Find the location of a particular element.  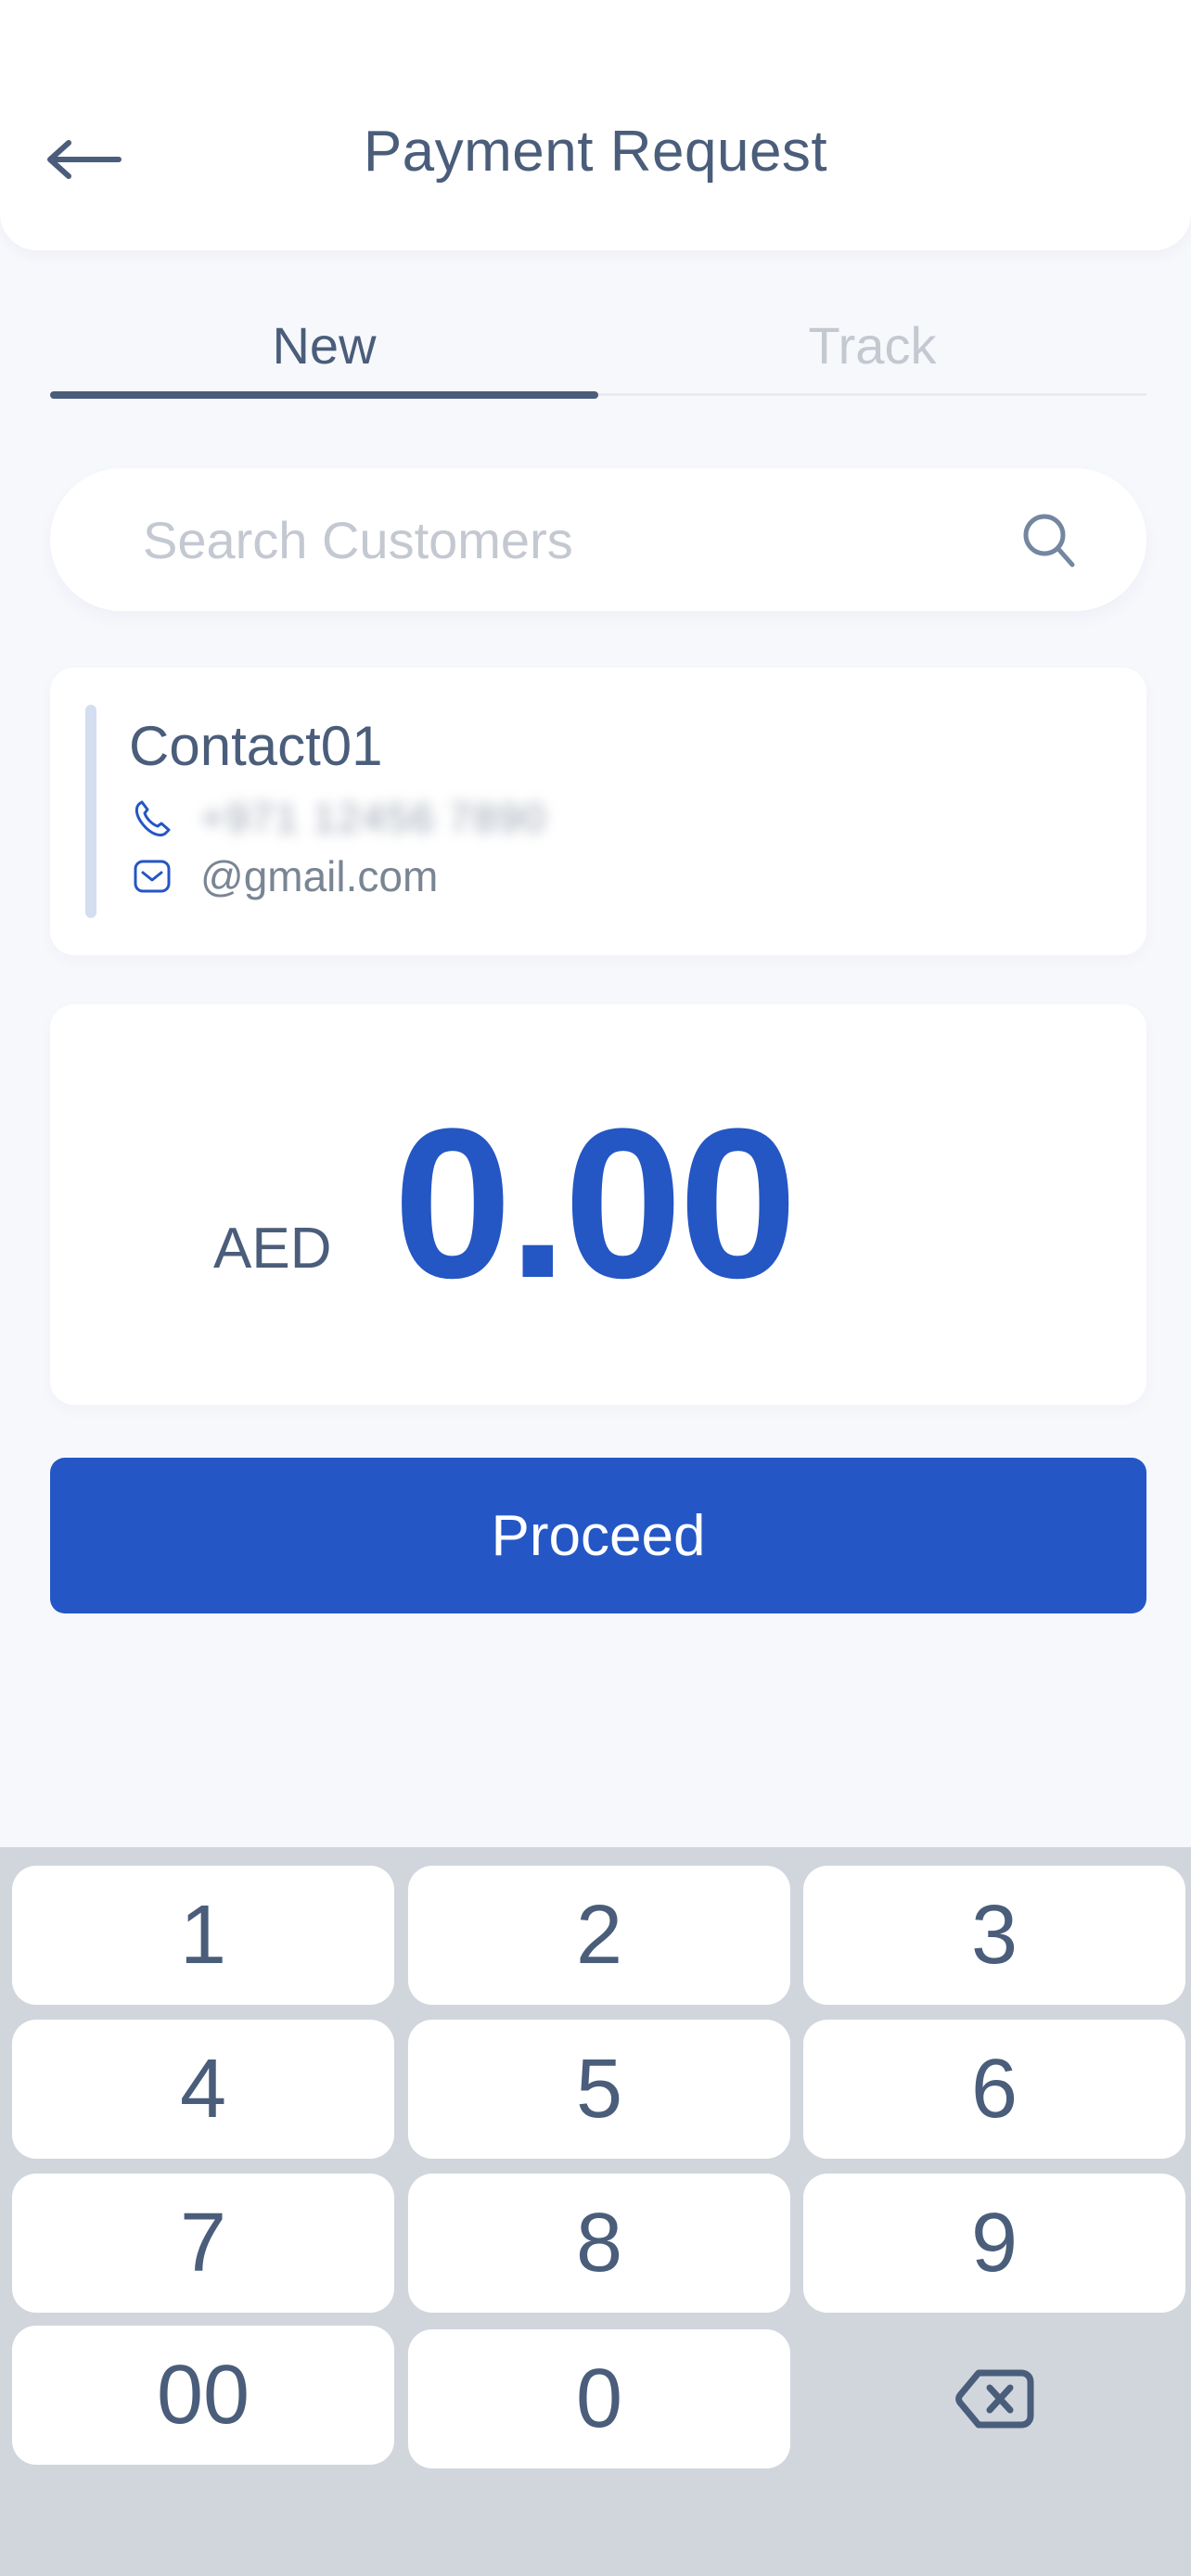

tab-track: Track is located at coordinates (872, 353).